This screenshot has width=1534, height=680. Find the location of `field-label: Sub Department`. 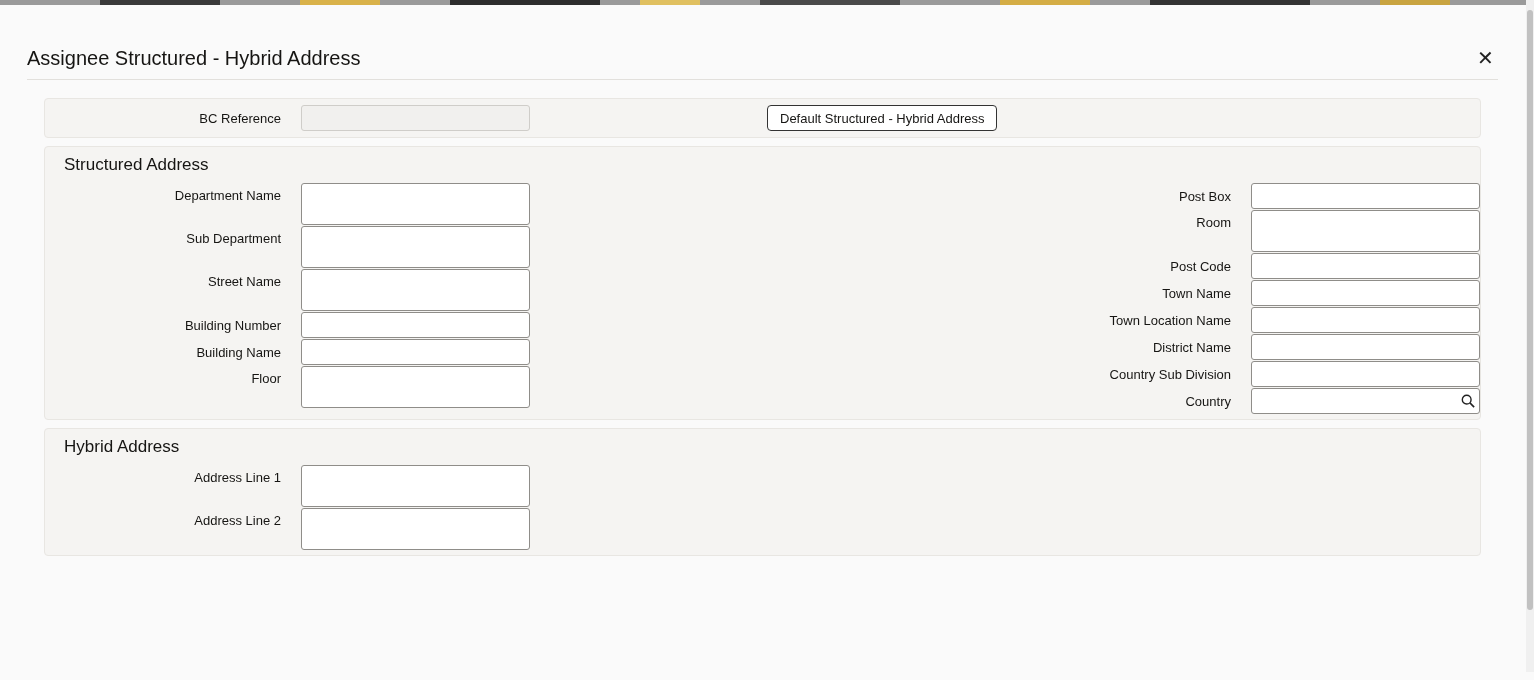

field-label: Sub Department is located at coordinates (233, 238).